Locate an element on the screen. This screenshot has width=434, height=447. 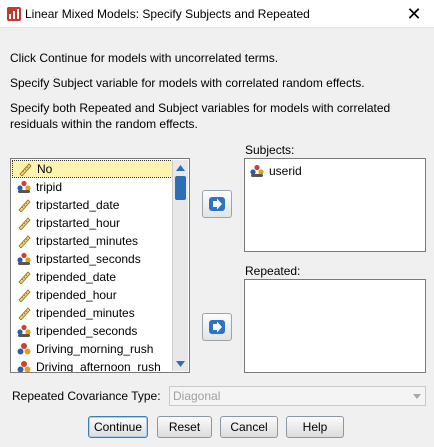
variable-list-item: tripended_hour is located at coordinates (92, 295).